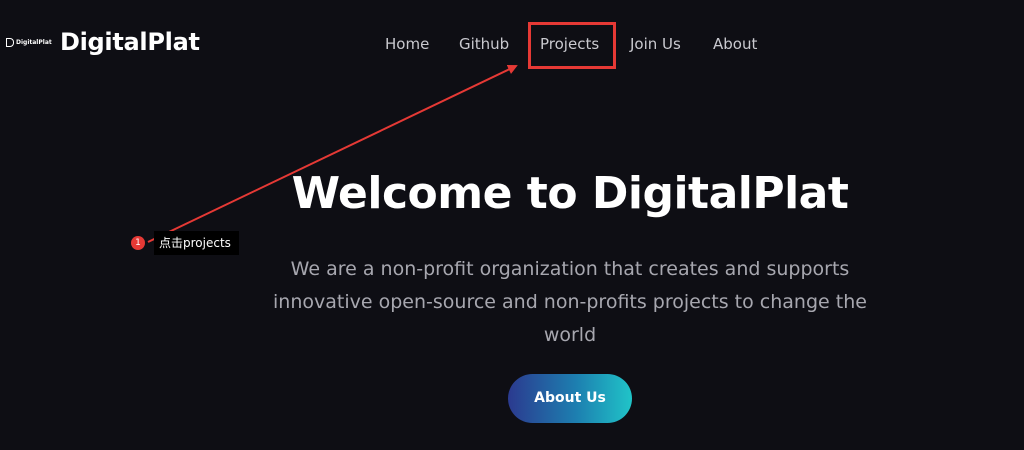  Describe the element at coordinates (655, 44) in the screenshot. I see `nav-join-us: Join Us` at that location.